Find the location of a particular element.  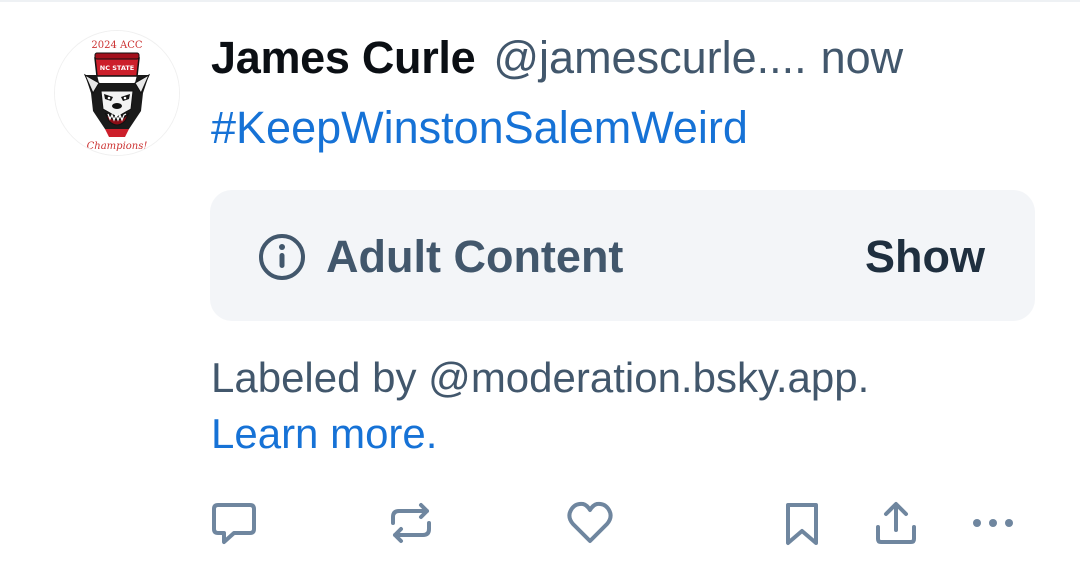

more-options-button is located at coordinates (993, 523).